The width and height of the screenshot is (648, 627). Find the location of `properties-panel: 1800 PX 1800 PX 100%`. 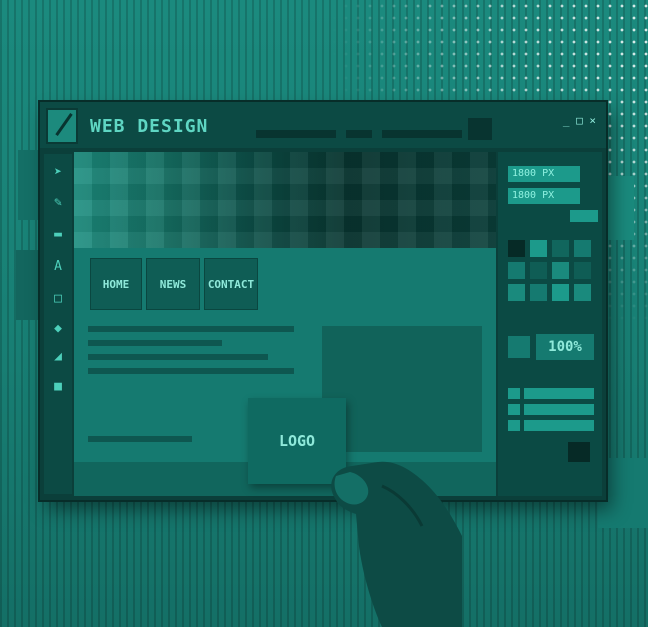

properties-panel: 1800 PX 1800 PX 100% is located at coordinates (550, 324).